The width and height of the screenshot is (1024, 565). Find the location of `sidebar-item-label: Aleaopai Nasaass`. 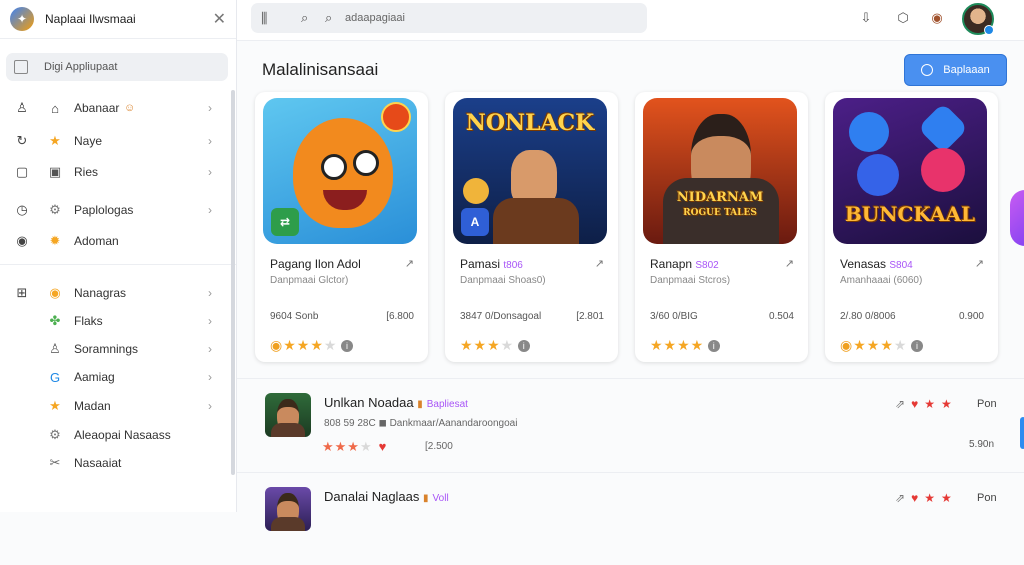

sidebar-item-label: Aleaopai Nasaass is located at coordinates (122, 435).